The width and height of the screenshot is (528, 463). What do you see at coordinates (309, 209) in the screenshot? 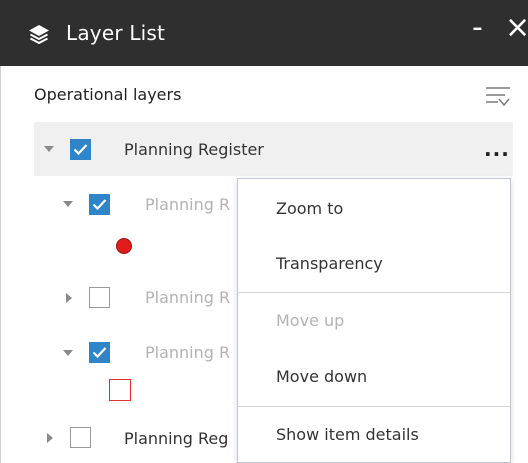
I see `menu-item-zoom-to: Zoom to` at bounding box center [309, 209].